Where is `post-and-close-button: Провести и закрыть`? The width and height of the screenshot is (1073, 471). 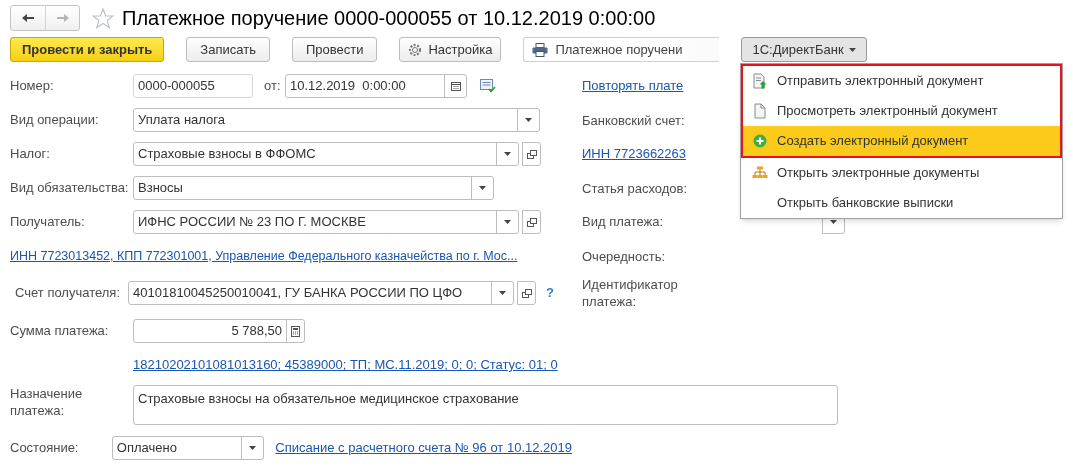
post-and-close-button: Провести и закрыть is located at coordinates (87, 49).